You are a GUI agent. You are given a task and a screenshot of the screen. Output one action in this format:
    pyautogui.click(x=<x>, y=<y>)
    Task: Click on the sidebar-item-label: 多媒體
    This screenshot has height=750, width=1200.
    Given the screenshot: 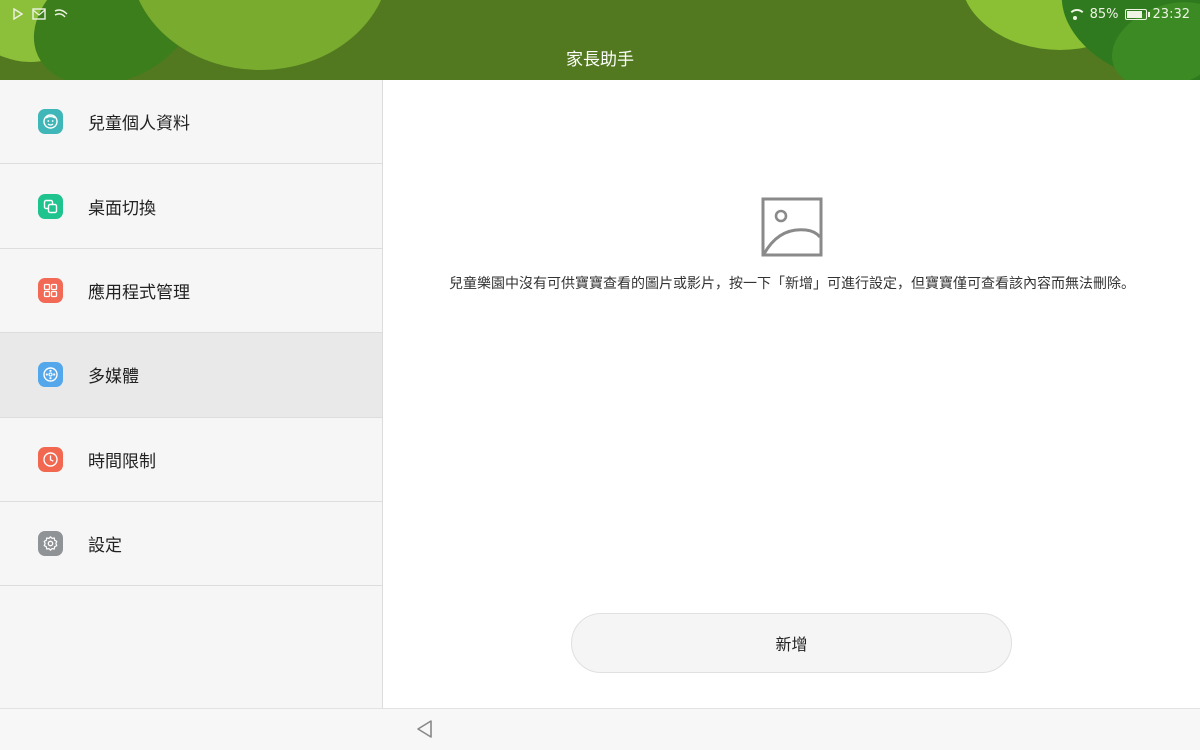 What is the action you would take?
    pyautogui.click(x=113, y=377)
    